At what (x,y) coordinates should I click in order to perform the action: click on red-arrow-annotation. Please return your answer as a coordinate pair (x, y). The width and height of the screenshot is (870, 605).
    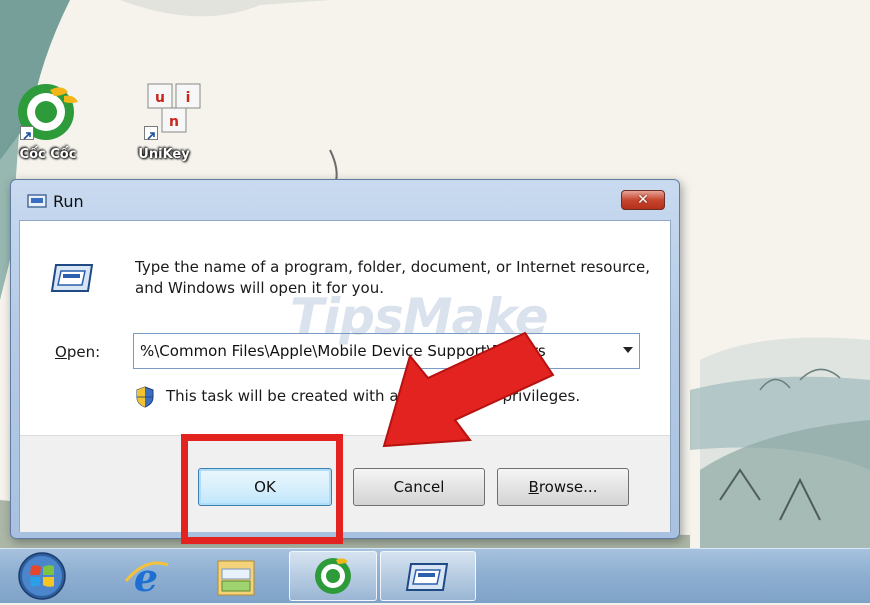
    Looking at the image, I should click on (468, 389).